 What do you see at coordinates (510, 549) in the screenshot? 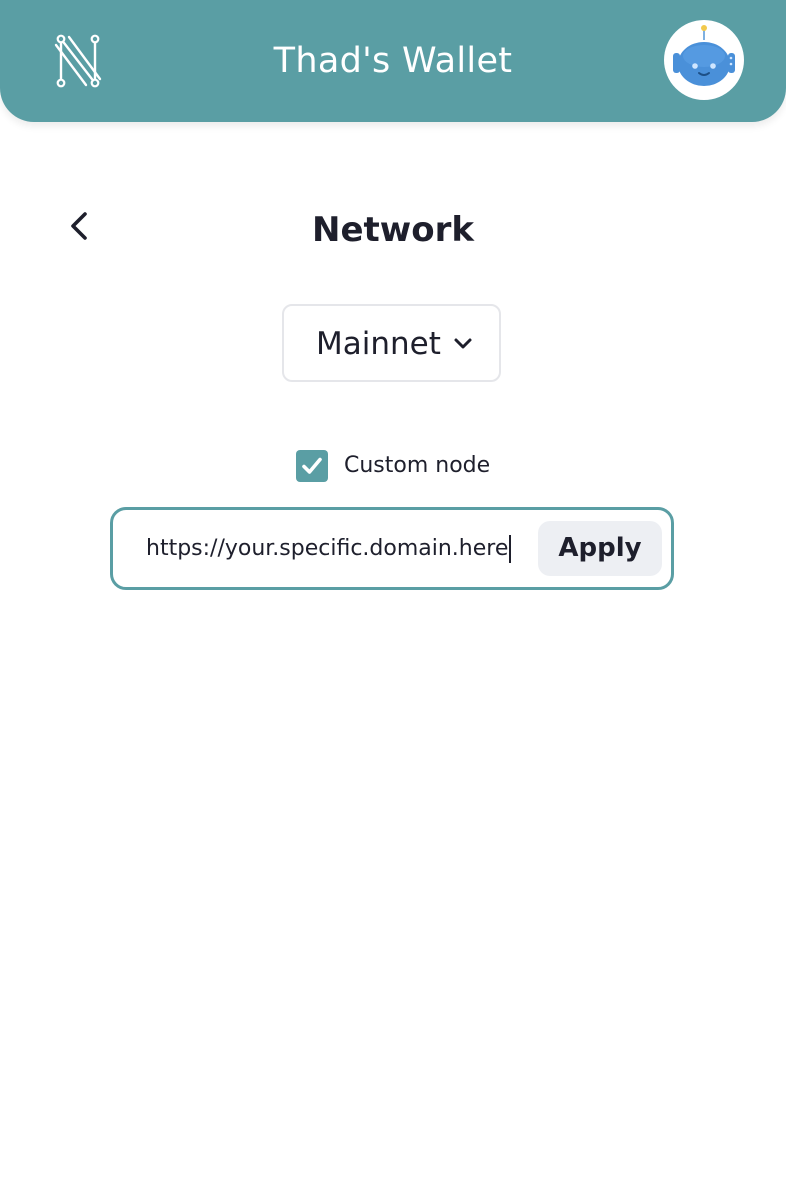
I see `text-caret` at bounding box center [510, 549].